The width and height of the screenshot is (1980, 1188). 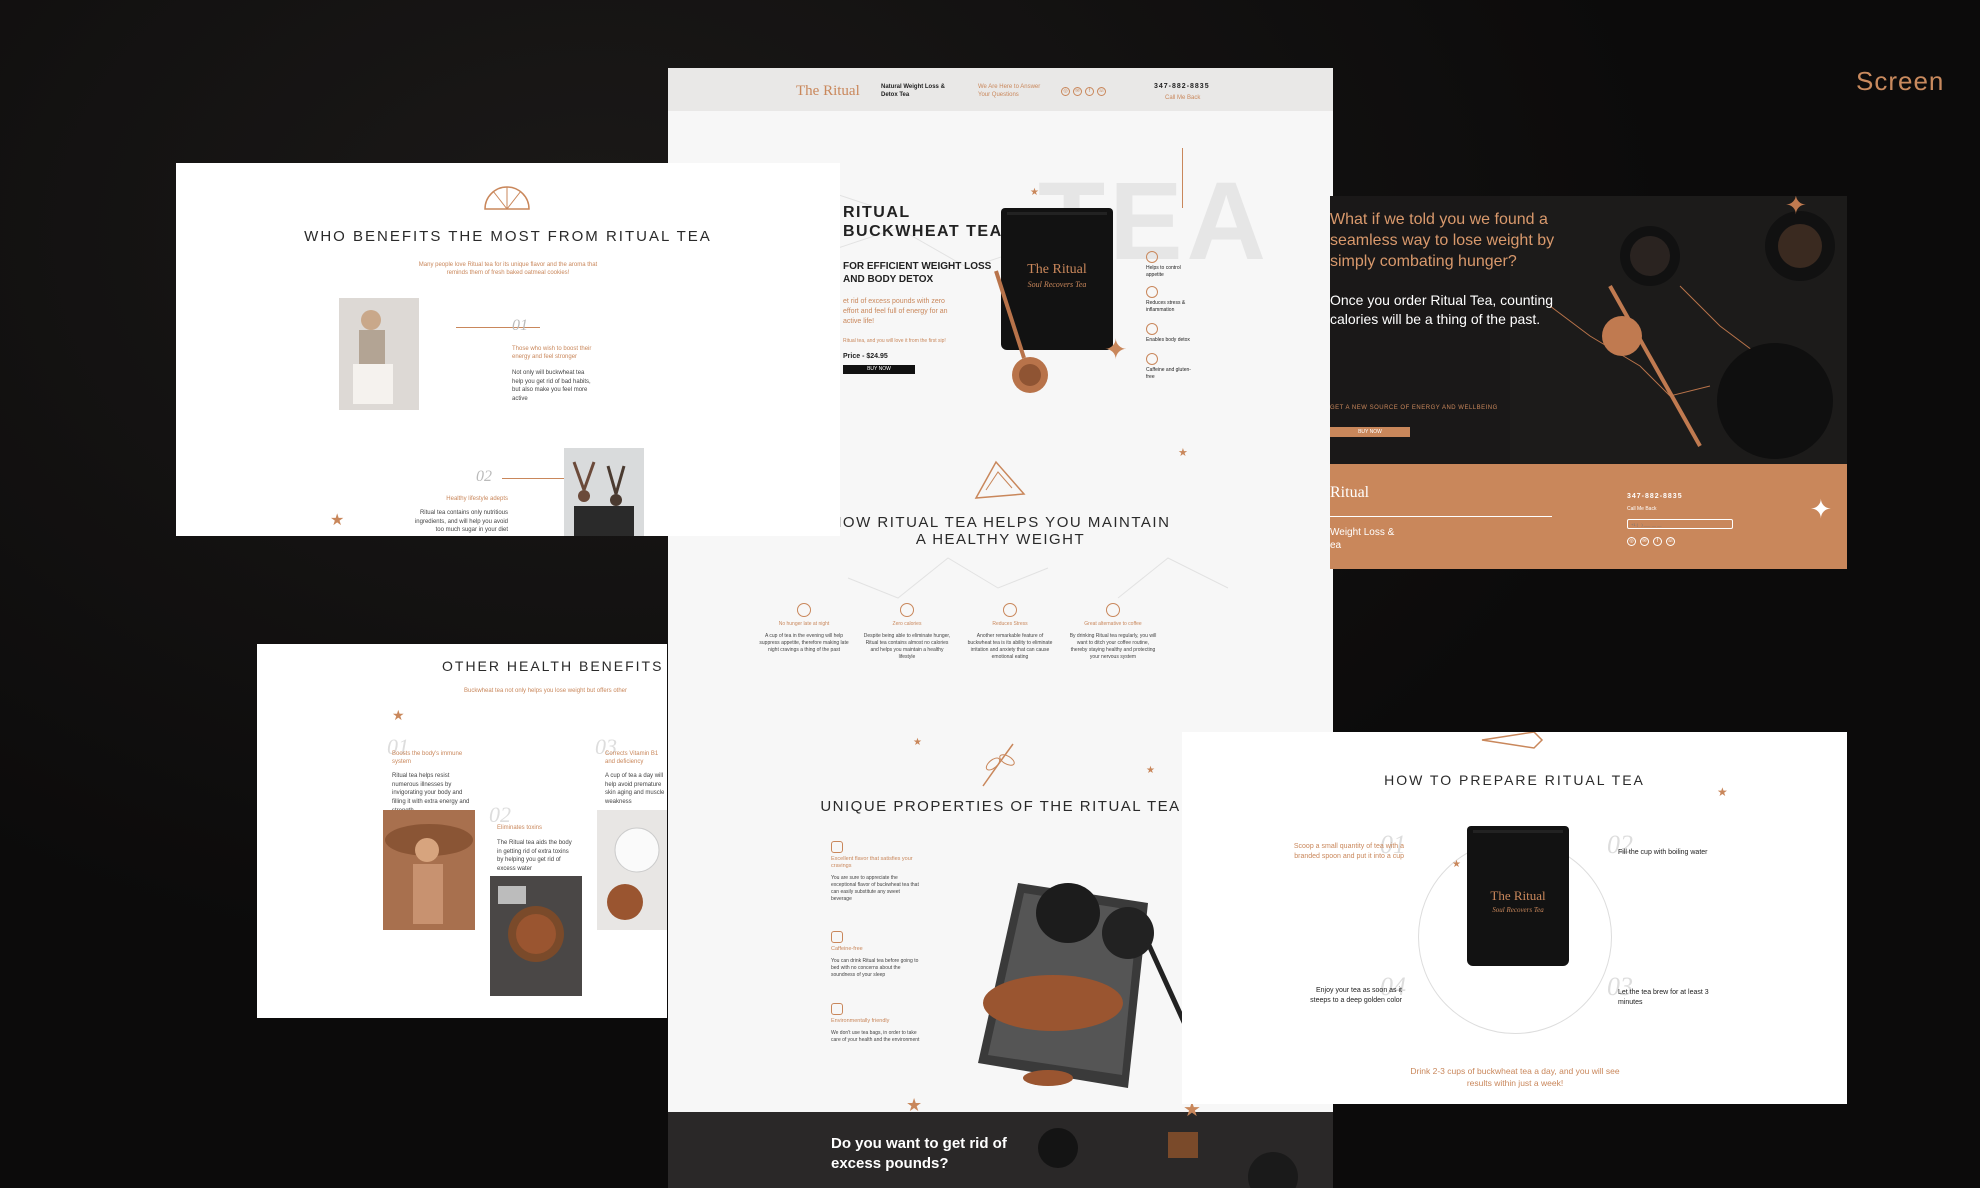 I want to click on bag-subbrand: Soul Recovers Tea, so click(x=1518, y=910).